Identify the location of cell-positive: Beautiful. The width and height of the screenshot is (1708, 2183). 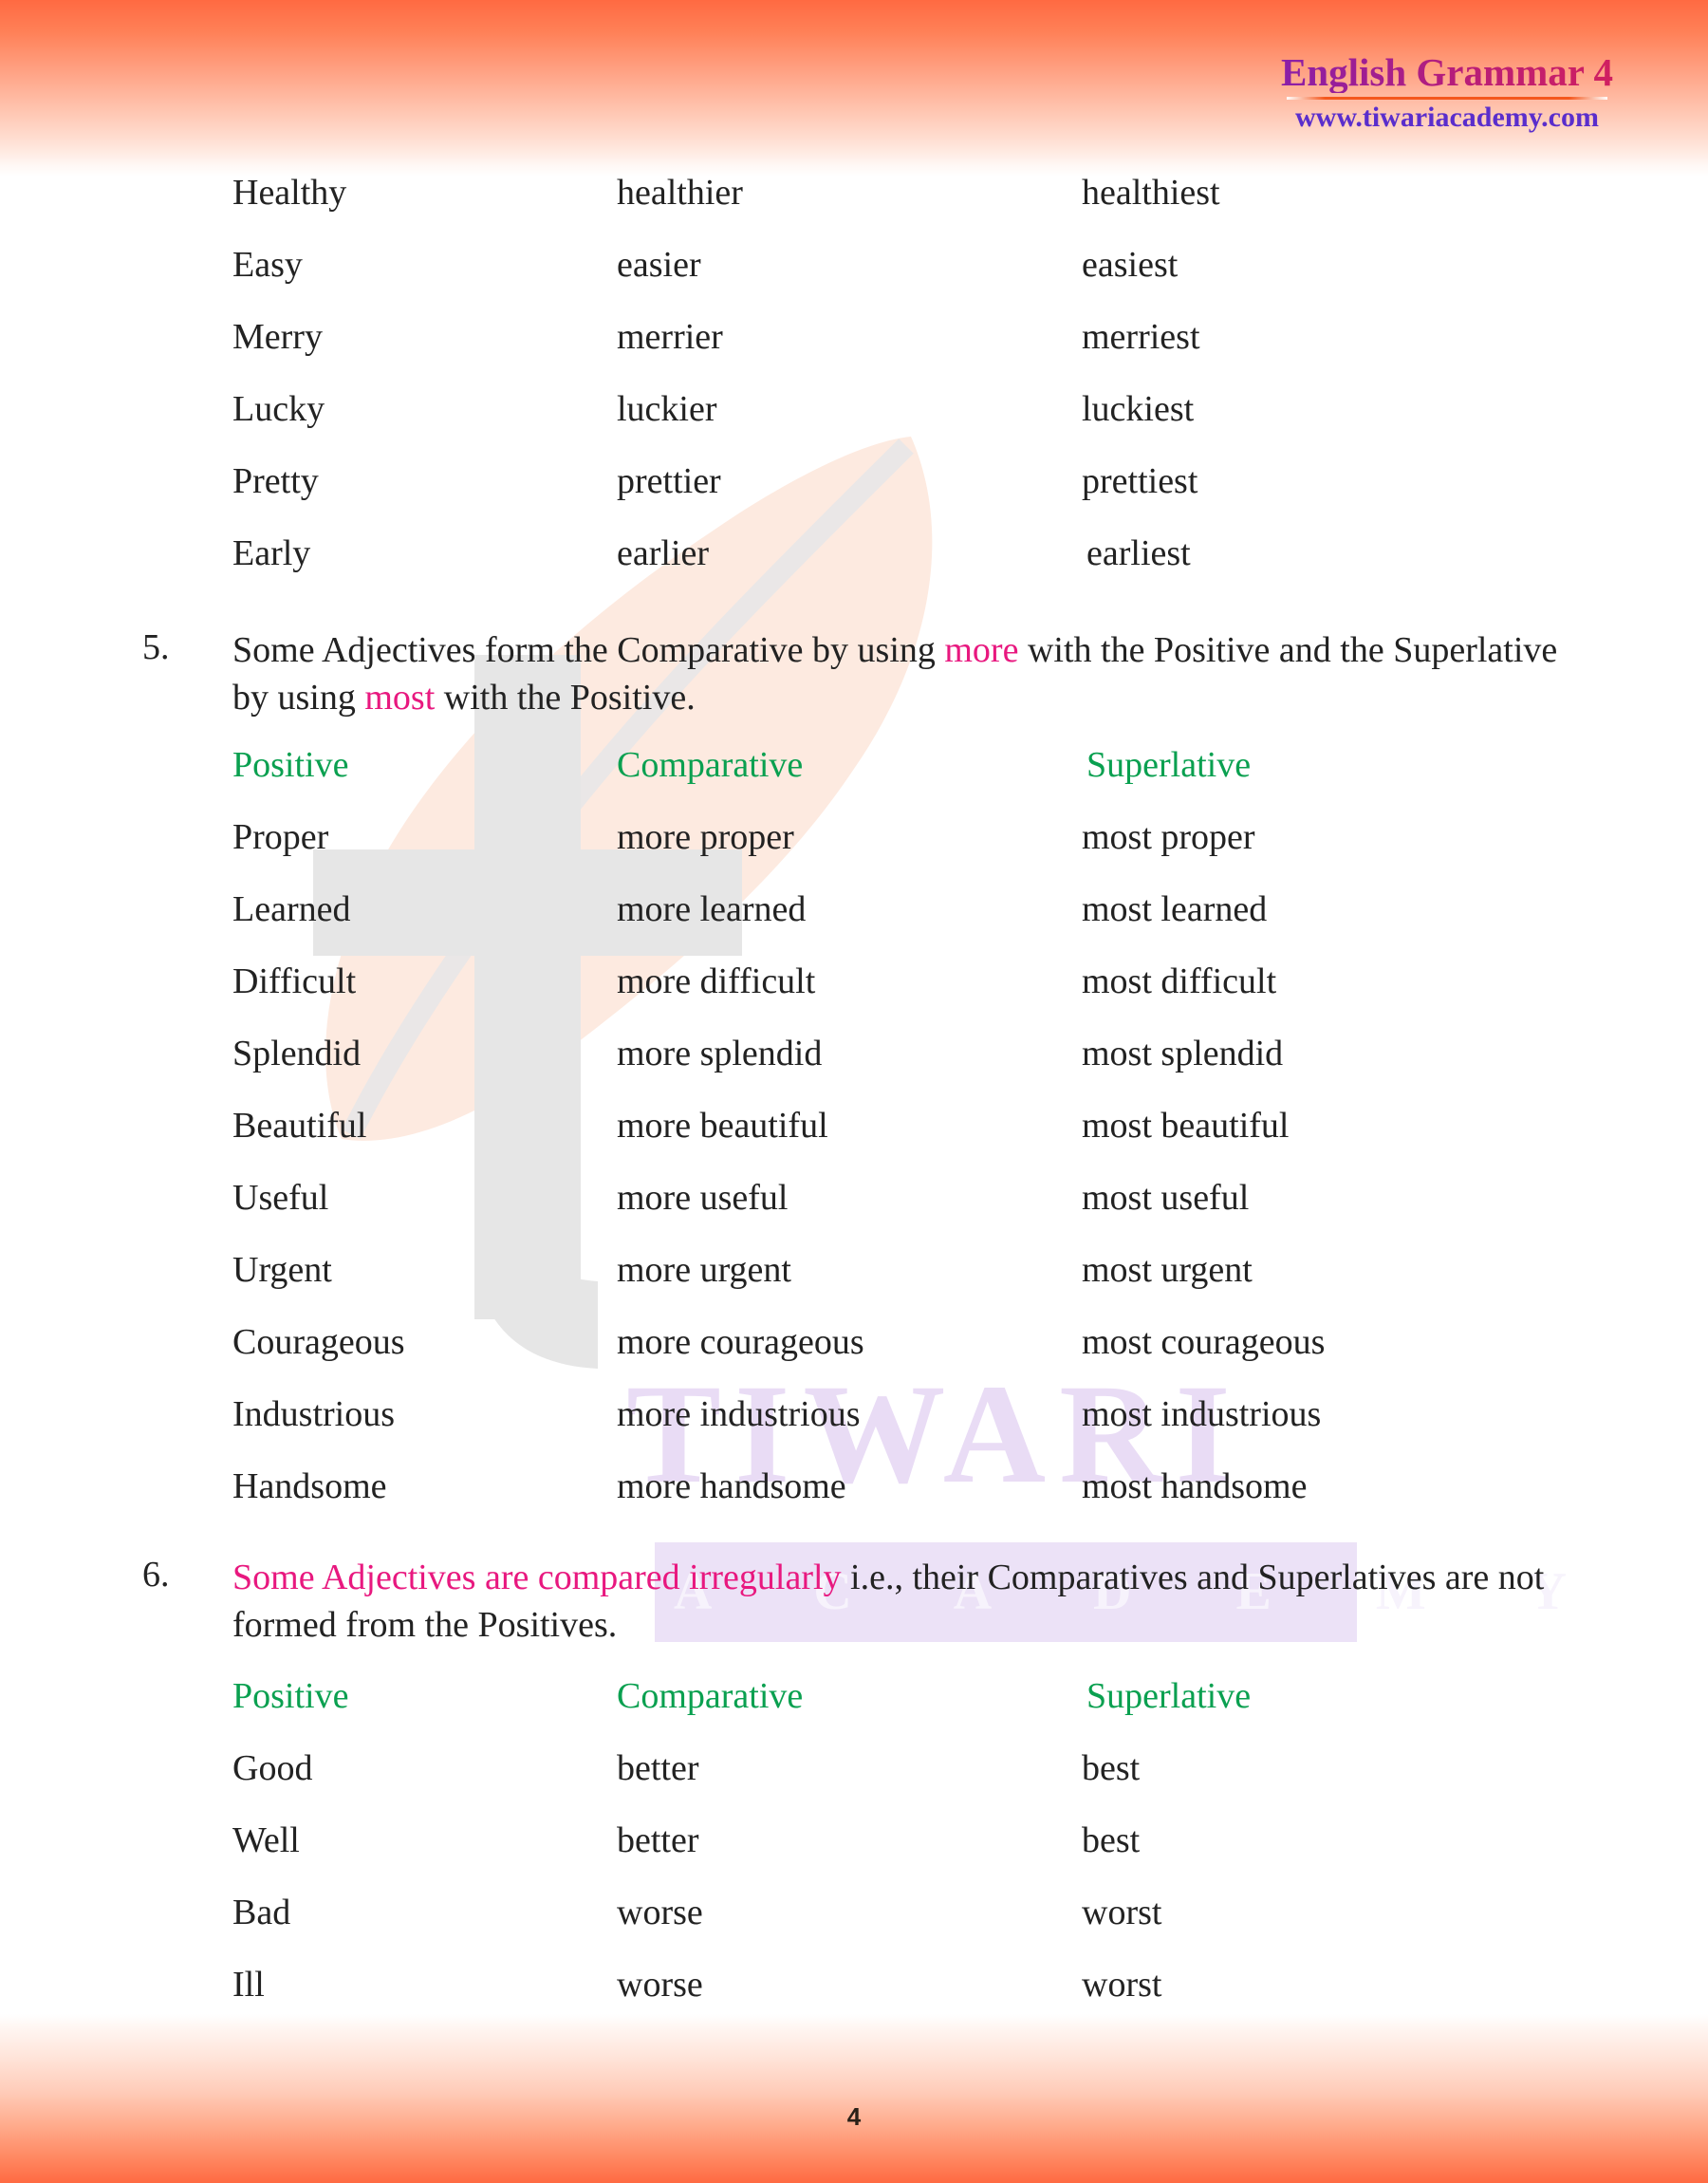
(299, 1126).